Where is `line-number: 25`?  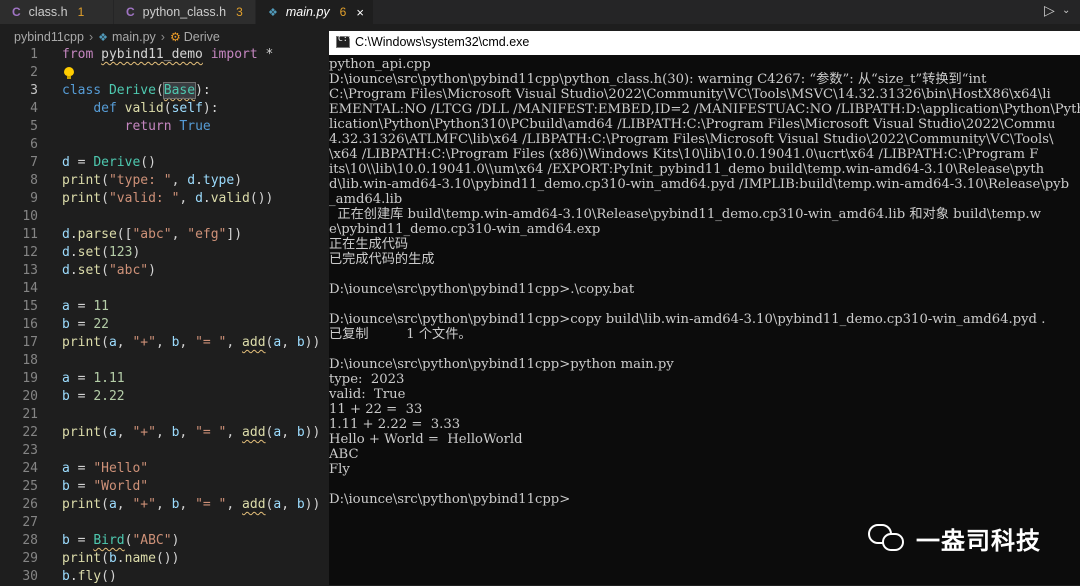 line-number: 25 is located at coordinates (30, 486).